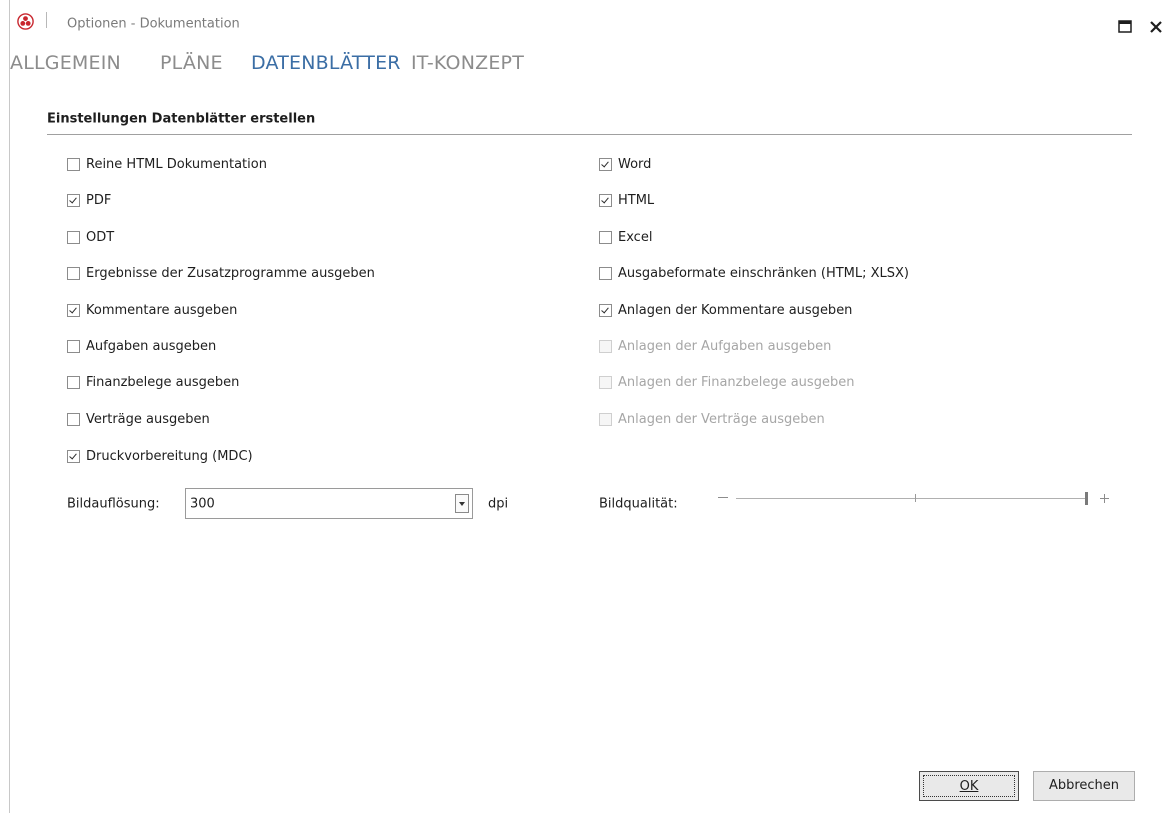  I want to click on checkbox-anlagen-aufgaben: Anlagen der Aufgaben ausgeben, so click(715, 346).